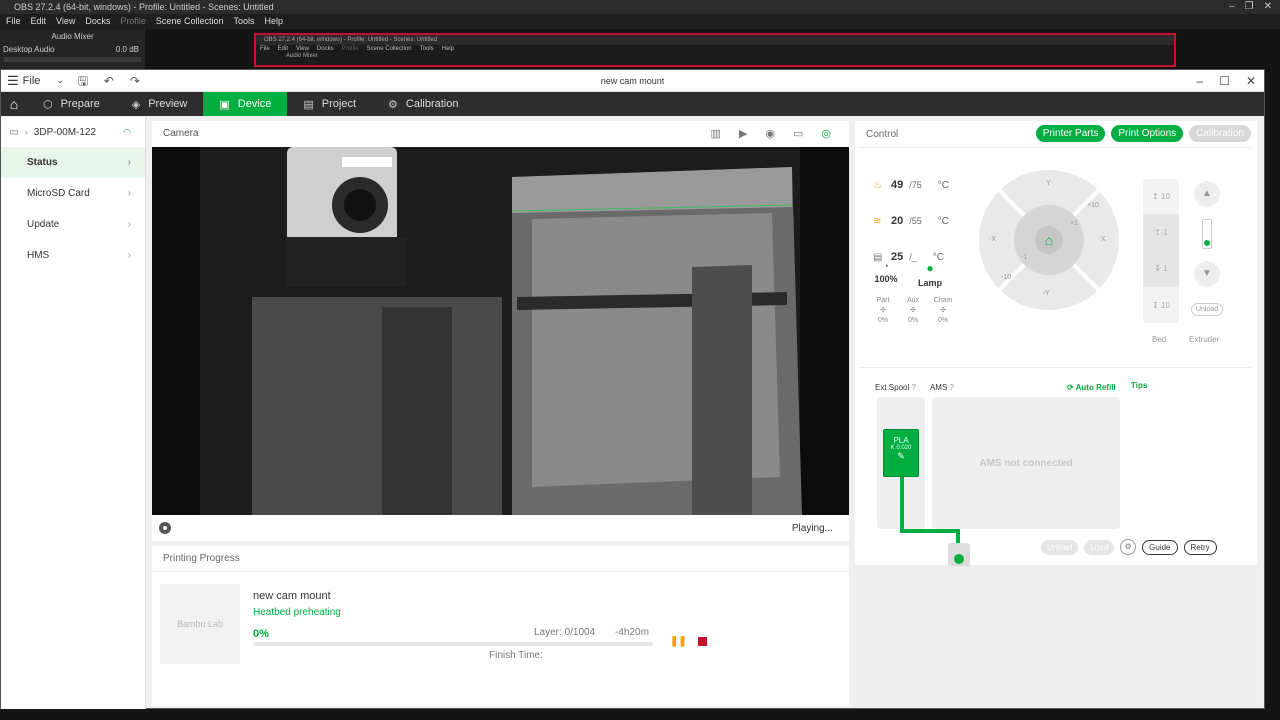  What do you see at coordinates (190, 21) in the screenshot?
I see `obs-menu-scene-collection: Scene Collection` at bounding box center [190, 21].